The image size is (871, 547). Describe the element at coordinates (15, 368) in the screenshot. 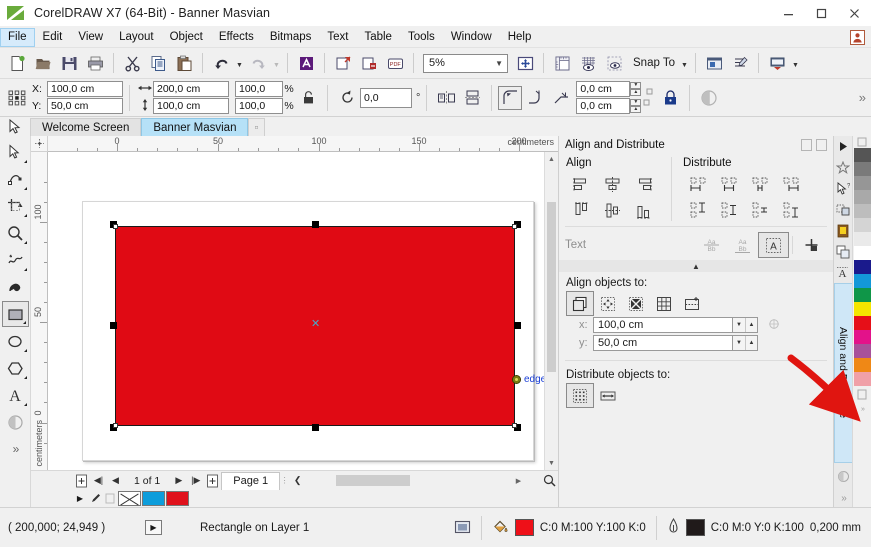

I see `polygon-tool` at that location.